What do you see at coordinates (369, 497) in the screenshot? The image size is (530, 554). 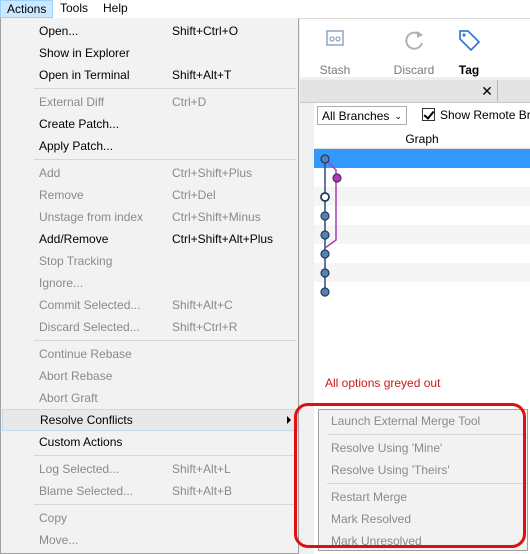 I see `submenu-item-restart-merge: Restart Merge` at bounding box center [369, 497].